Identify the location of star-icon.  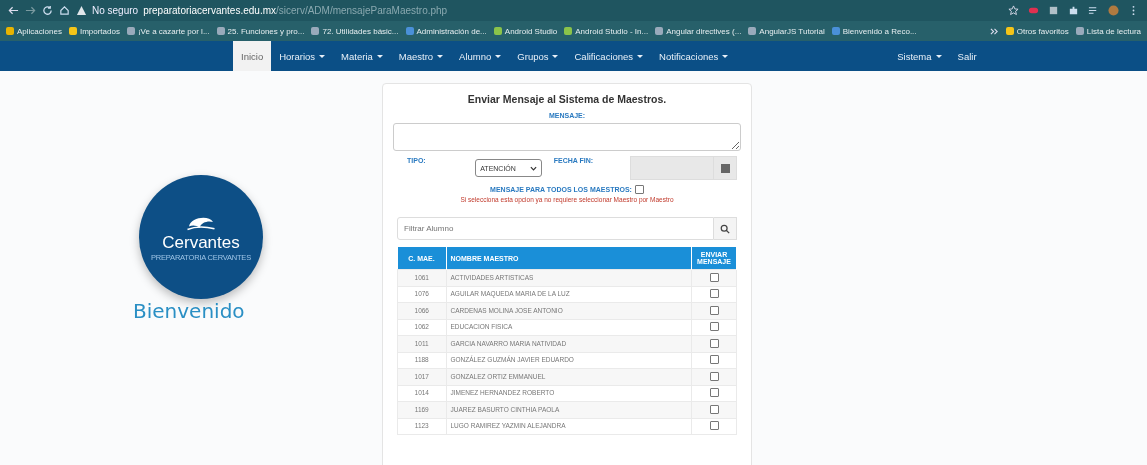
(1013, 10).